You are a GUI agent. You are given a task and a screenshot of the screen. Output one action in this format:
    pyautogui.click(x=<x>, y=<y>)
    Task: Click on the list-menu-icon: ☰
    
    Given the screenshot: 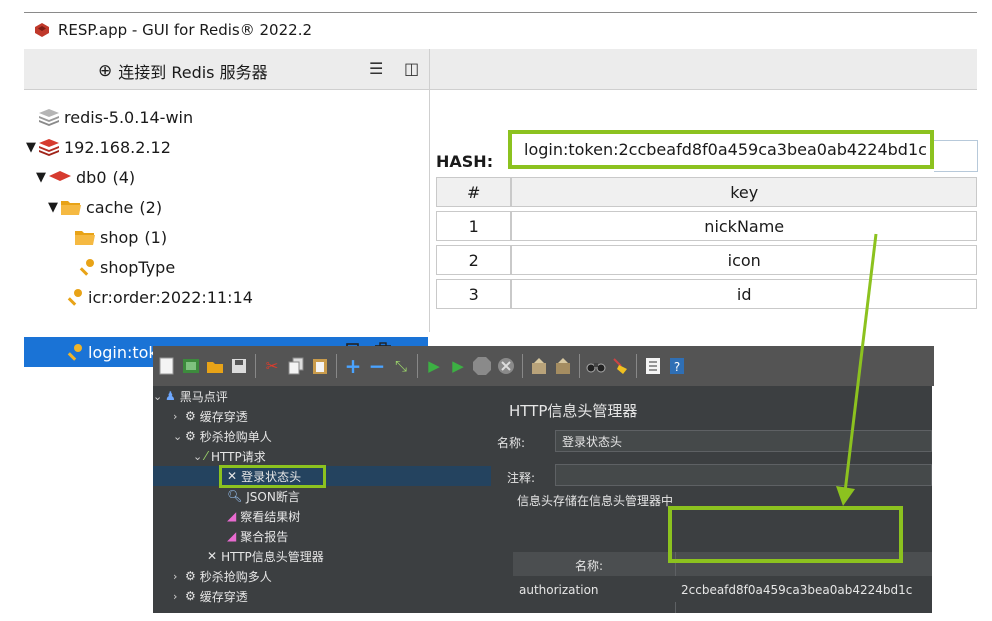 What is the action you would take?
    pyautogui.click(x=376, y=68)
    